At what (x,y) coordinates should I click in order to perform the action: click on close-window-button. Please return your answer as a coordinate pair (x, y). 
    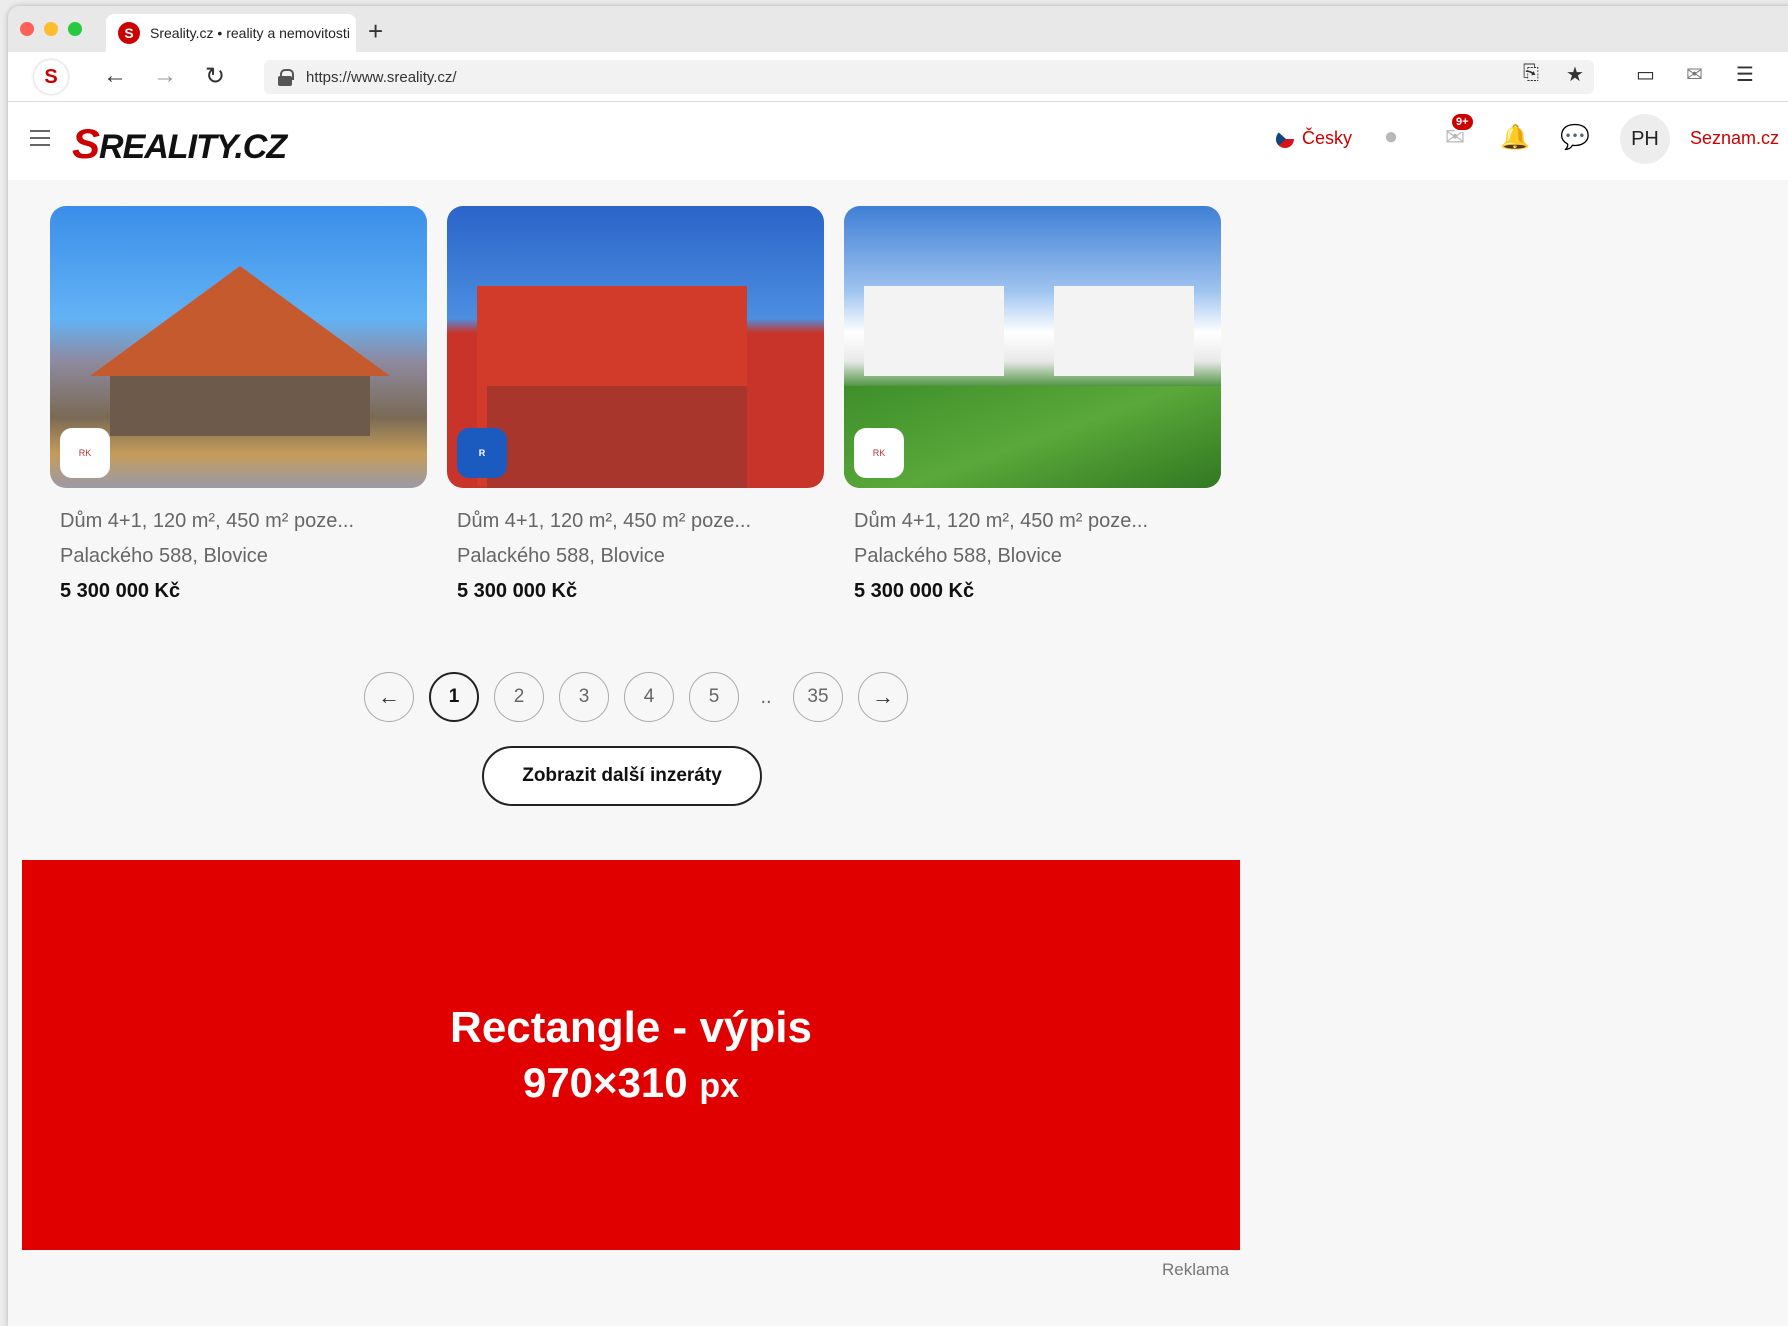
    Looking at the image, I should click on (27, 29).